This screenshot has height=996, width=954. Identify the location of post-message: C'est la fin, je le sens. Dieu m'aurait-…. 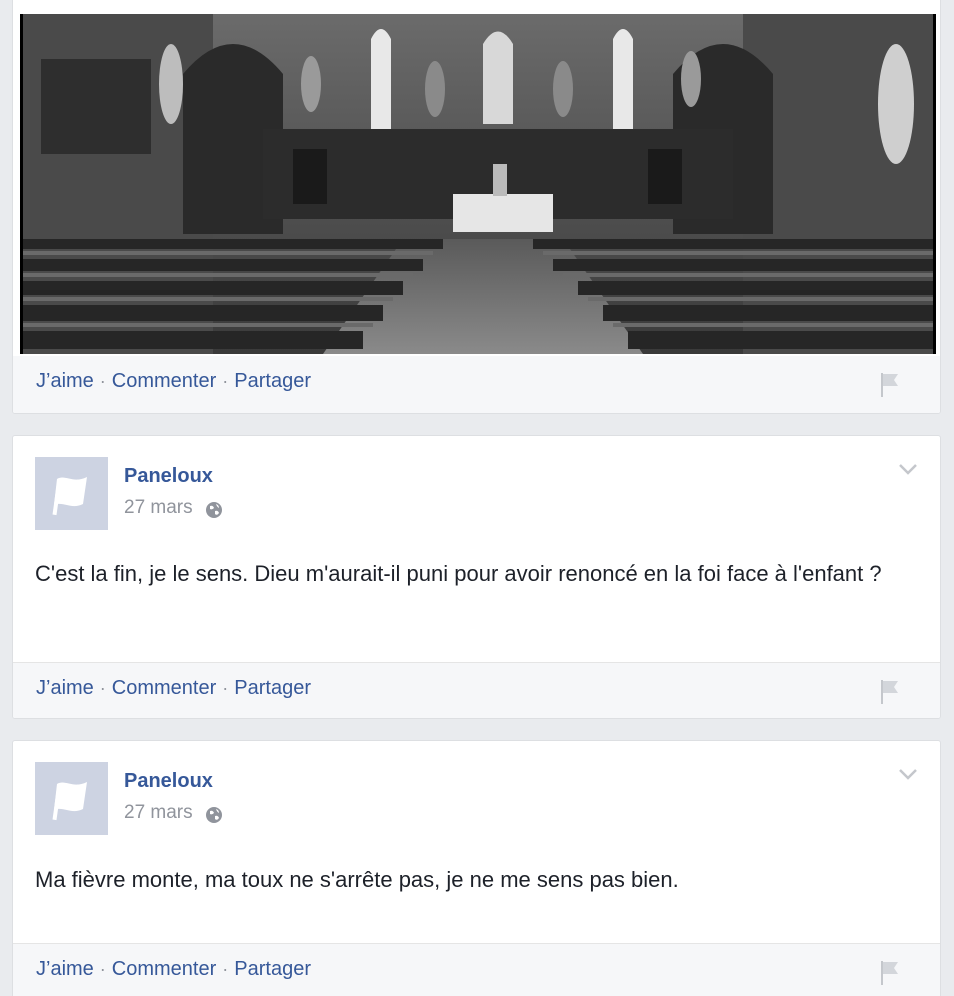
(458, 573).